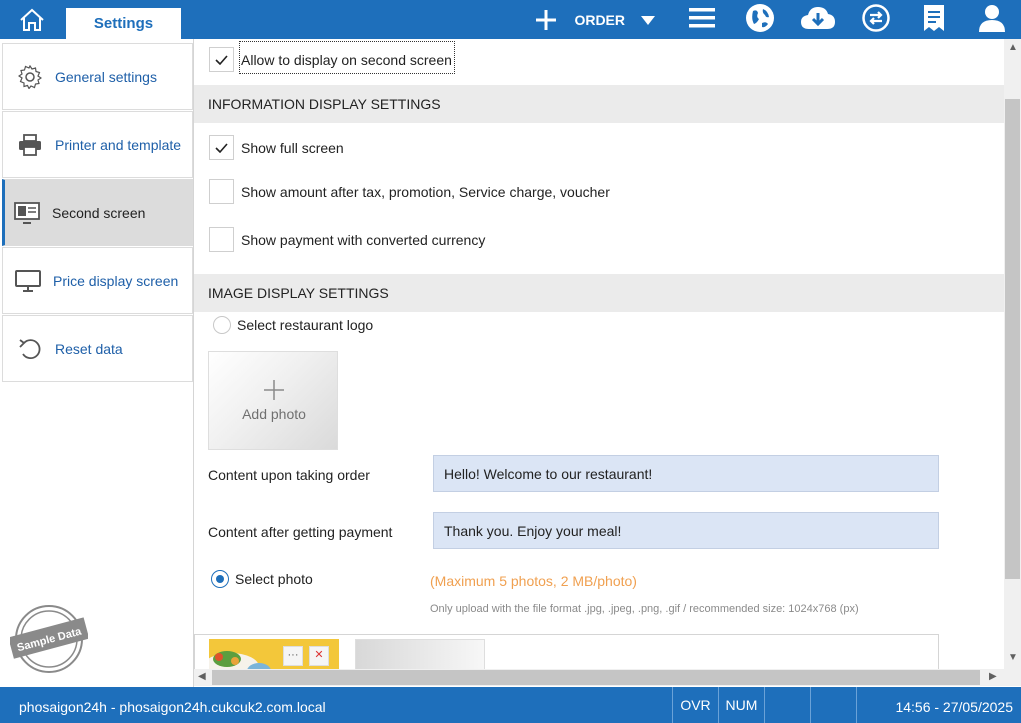  Describe the element at coordinates (686, 530) in the screenshot. I see `content-payment-input` at that location.